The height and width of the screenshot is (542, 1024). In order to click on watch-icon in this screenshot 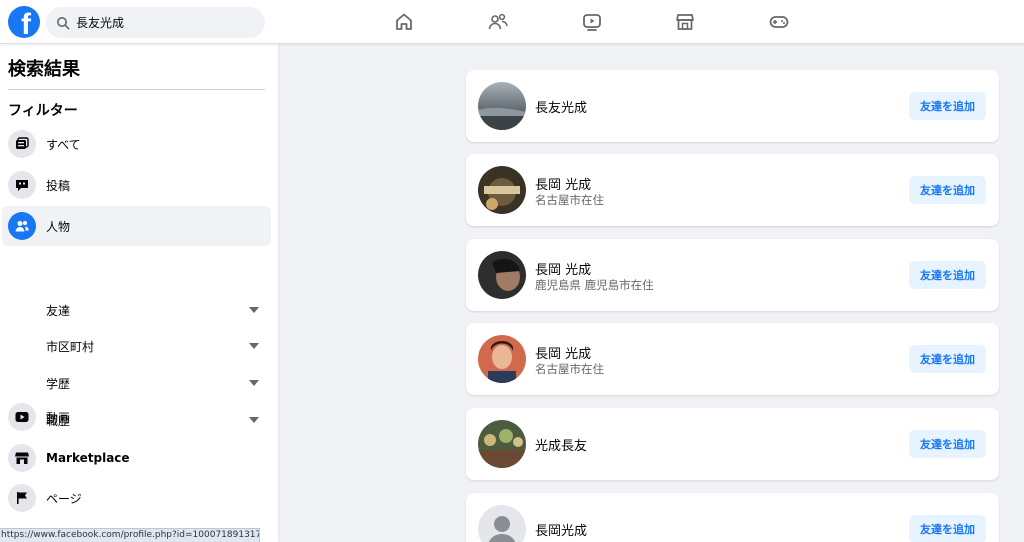, I will do `click(592, 22)`.